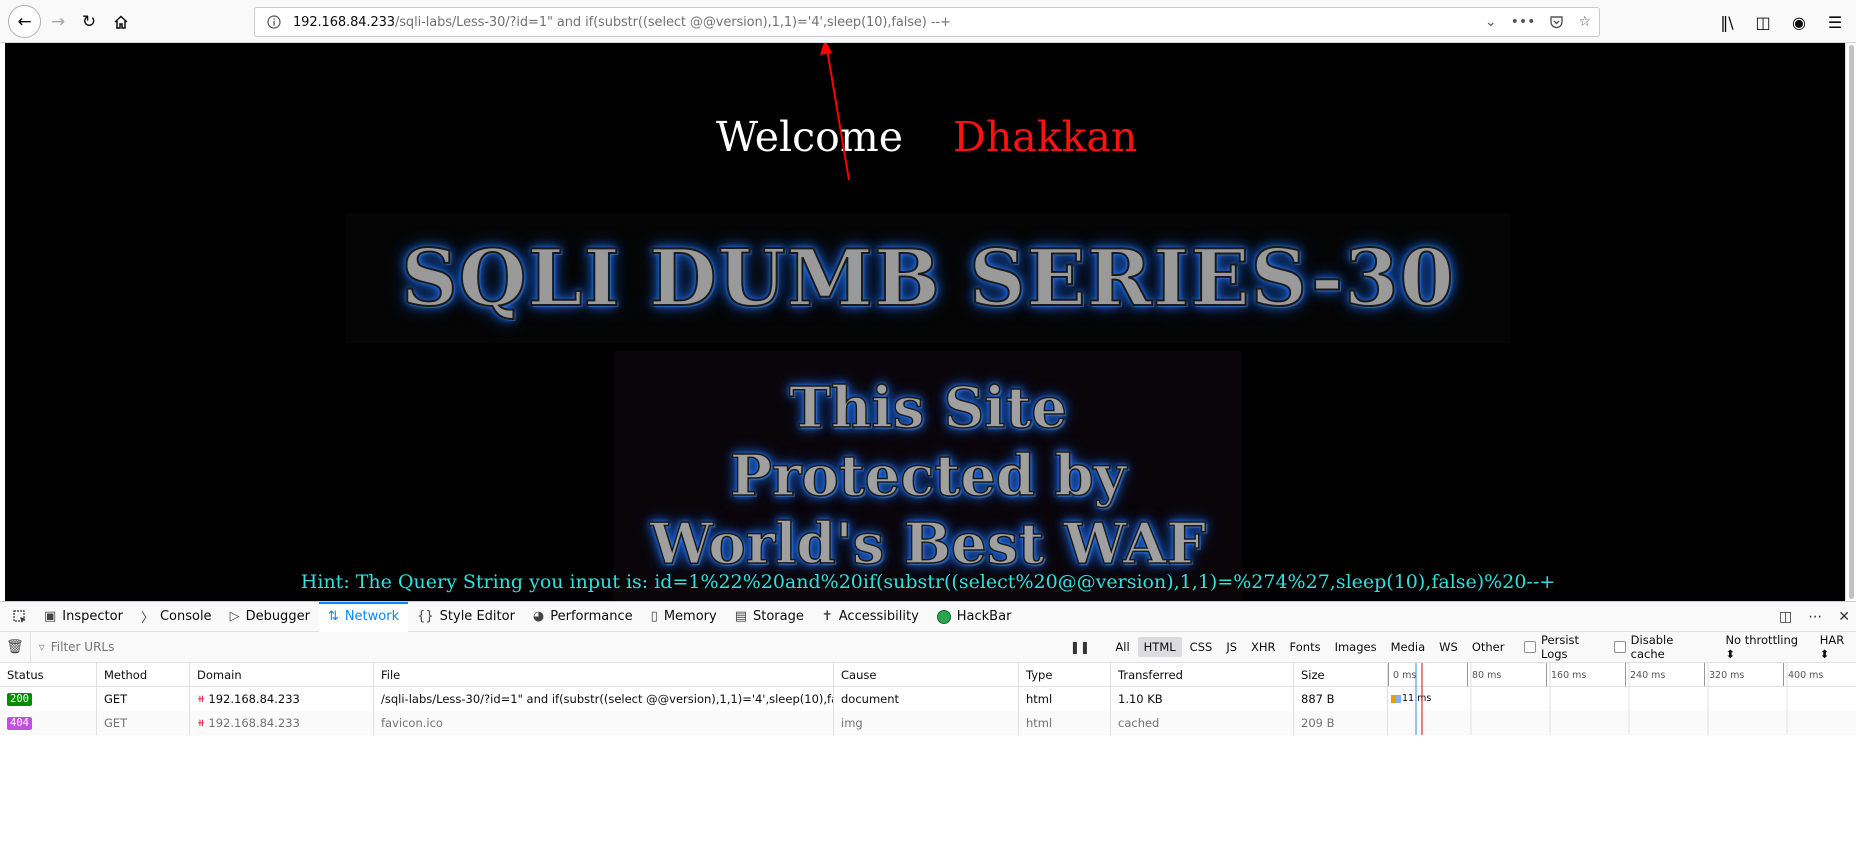 The height and width of the screenshot is (845, 1856). What do you see at coordinates (769, 617) in the screenshot?
I see `tab-storage: ▤ Storage` at bounding box center [769, 617].